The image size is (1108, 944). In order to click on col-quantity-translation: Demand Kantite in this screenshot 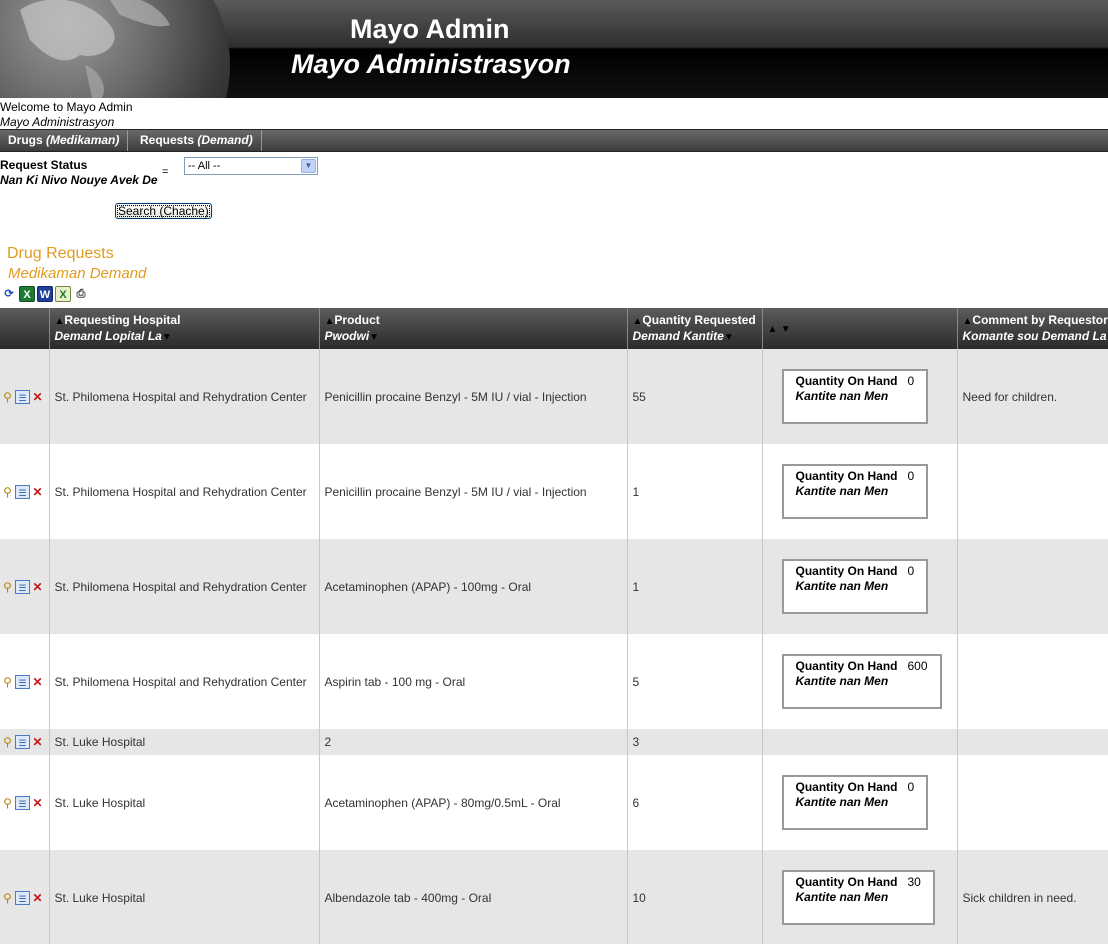, I will do `click(678, 335)`.